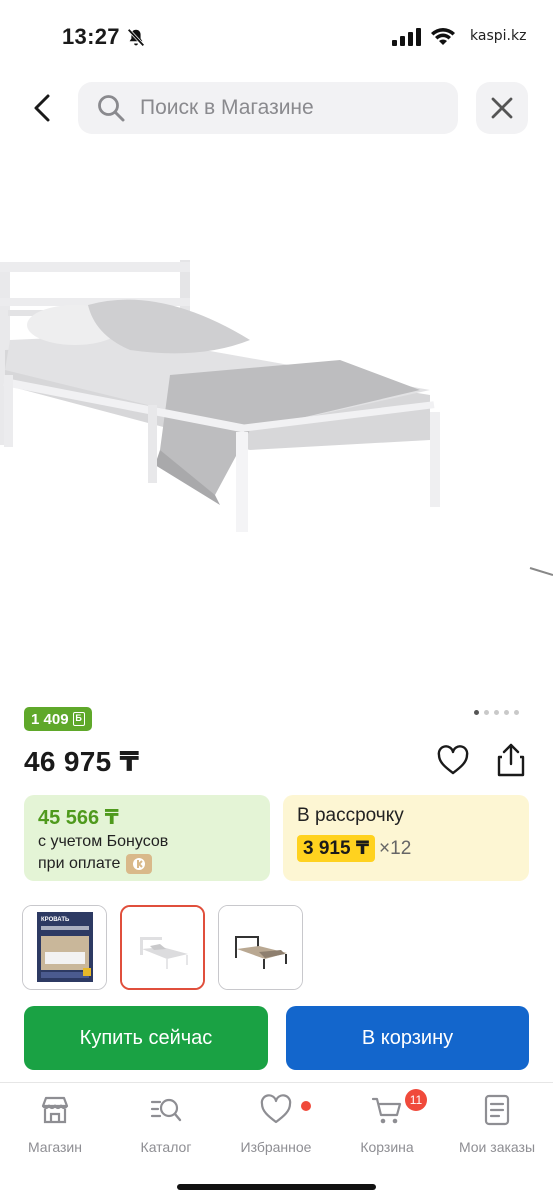 The width and height of the screenshot is (553, 1200). I want to click on buy-now-button: Купить сейчас, so click(146, 1038).